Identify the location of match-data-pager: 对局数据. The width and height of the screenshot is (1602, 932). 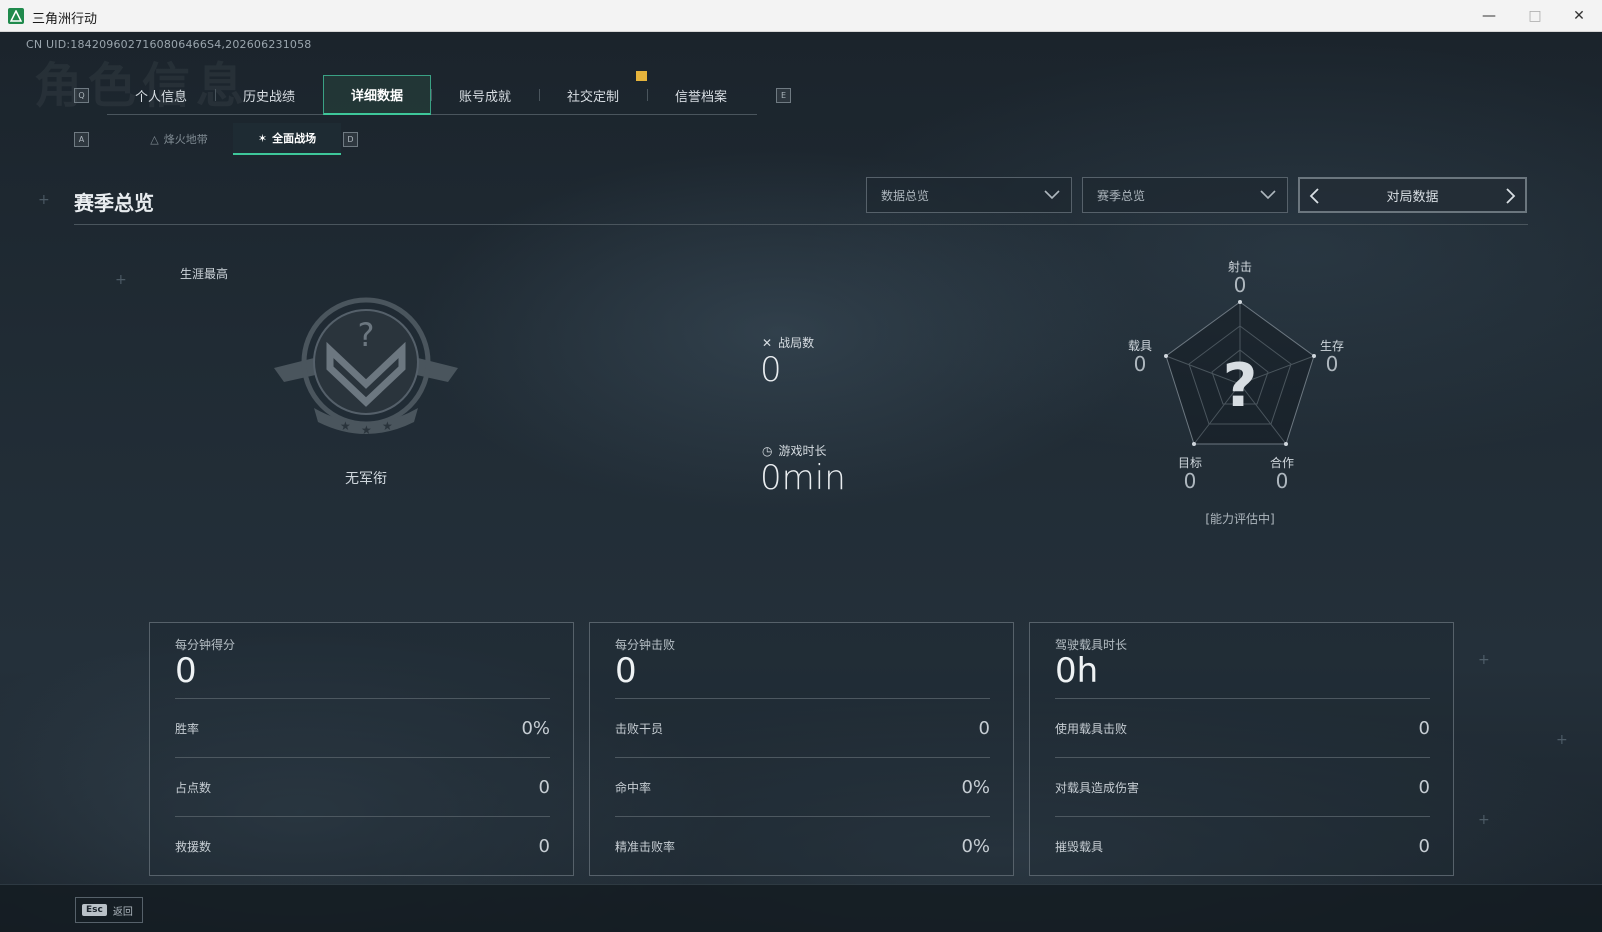
(1412, 195).